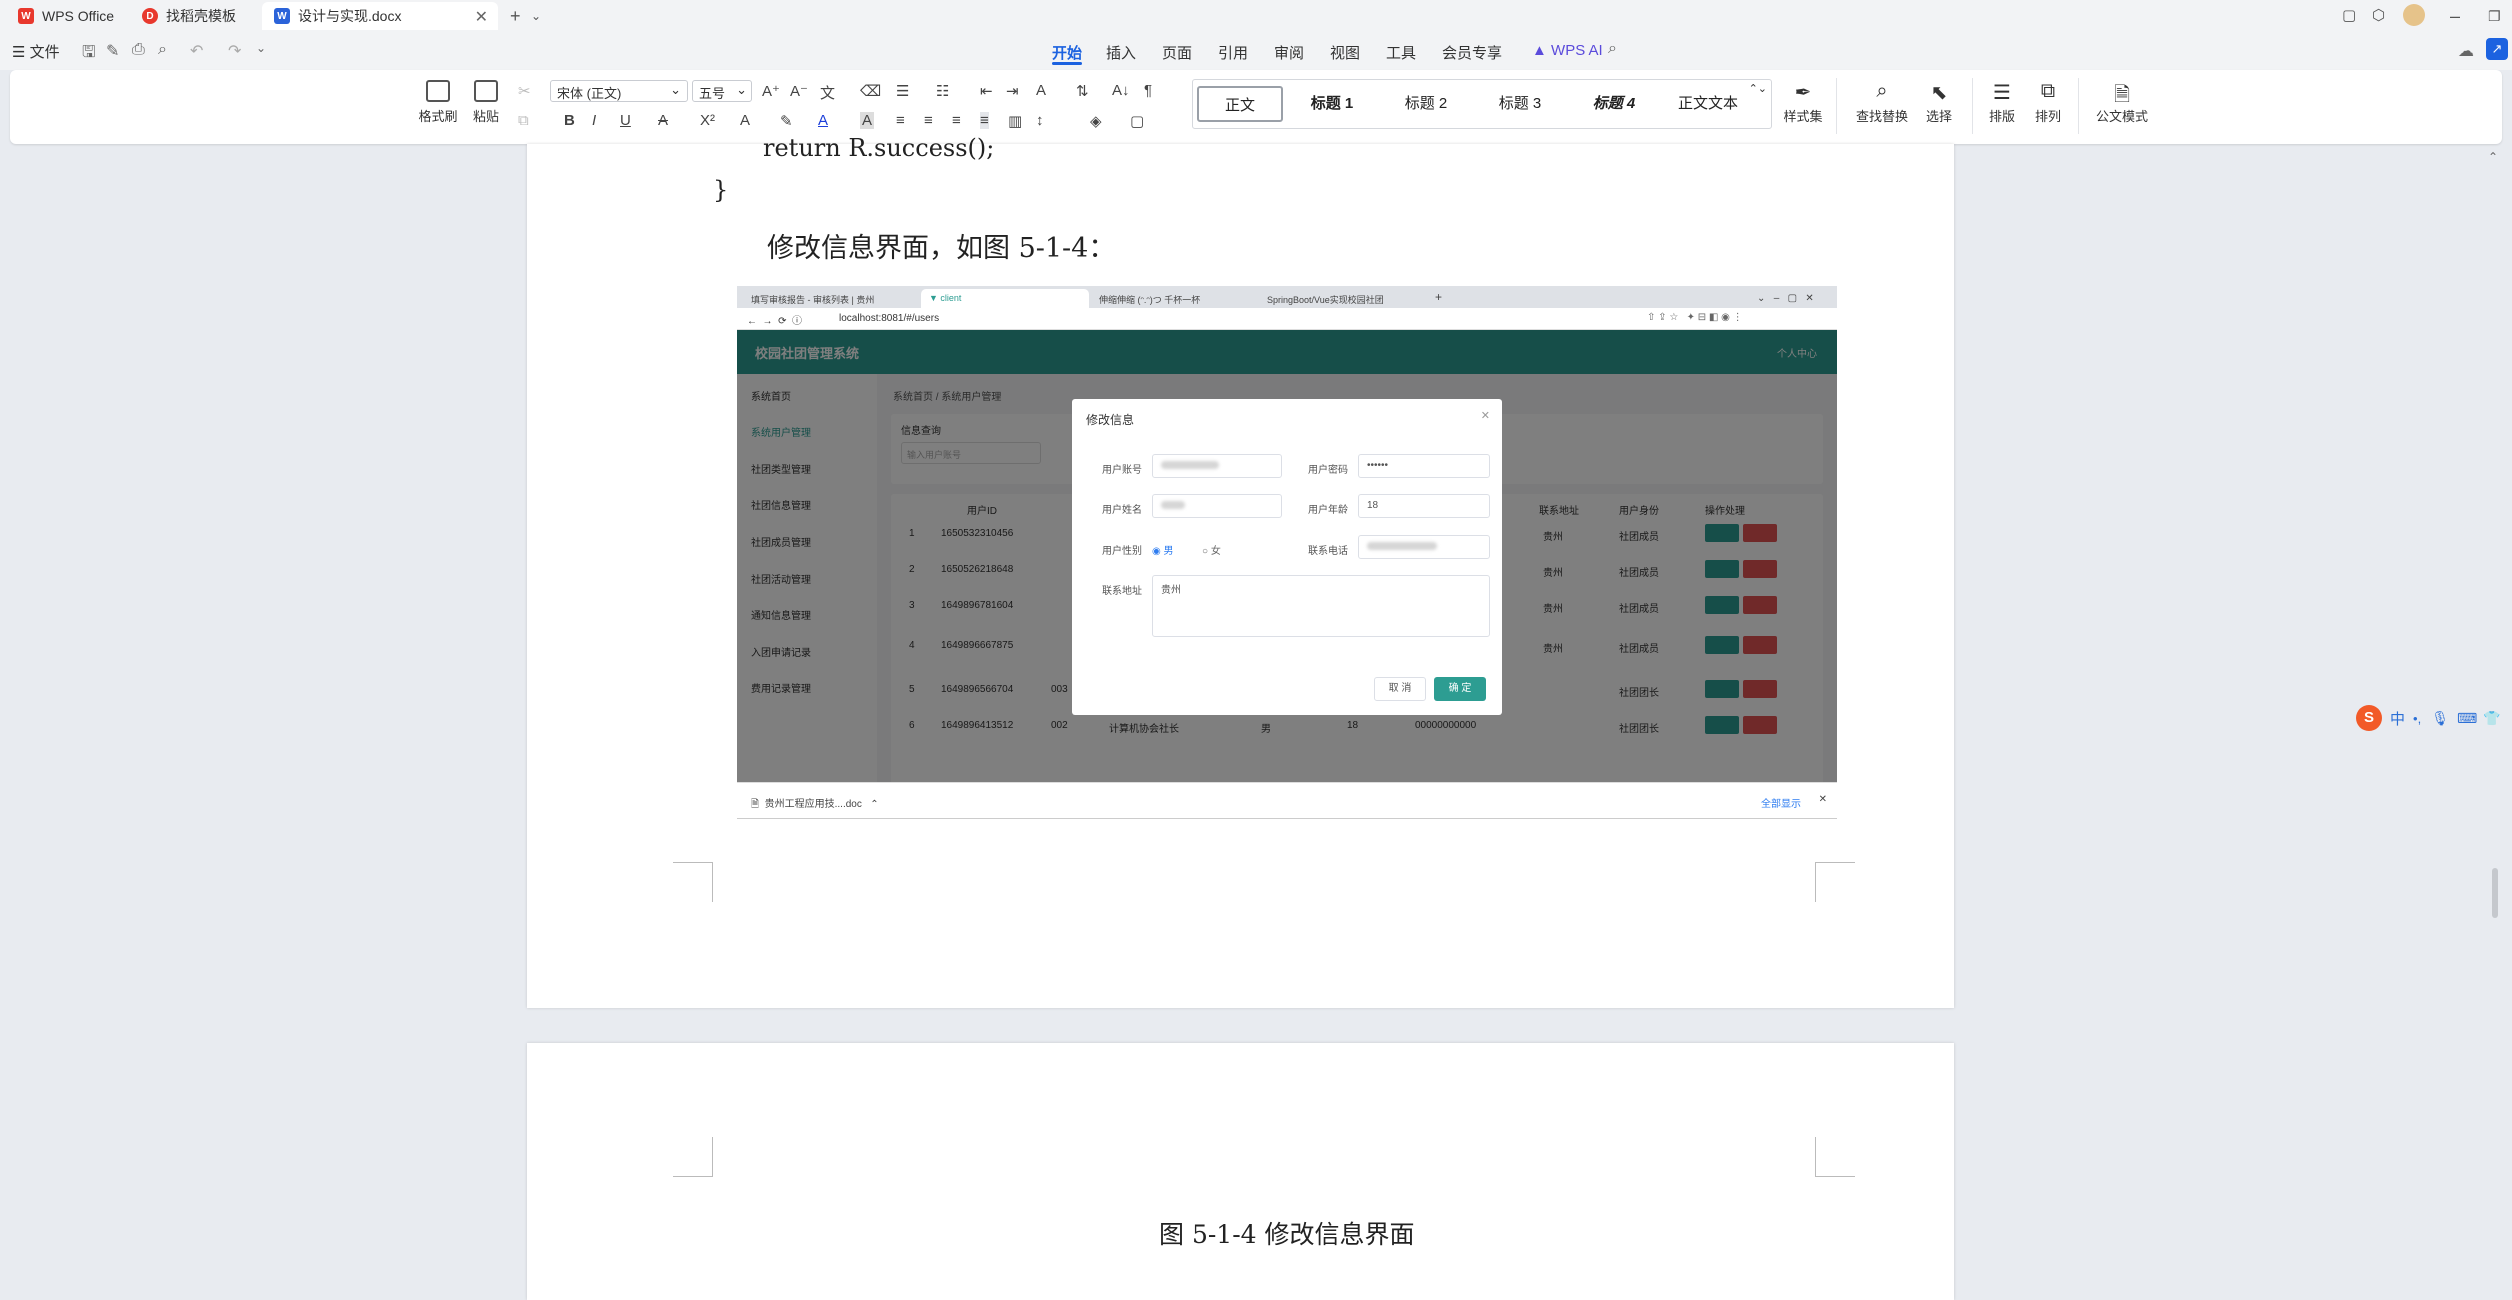 Image resolution: width=2512 pixels, height=1300 pixels. I want to click on ime-mode: 中, so click(2397, 718).